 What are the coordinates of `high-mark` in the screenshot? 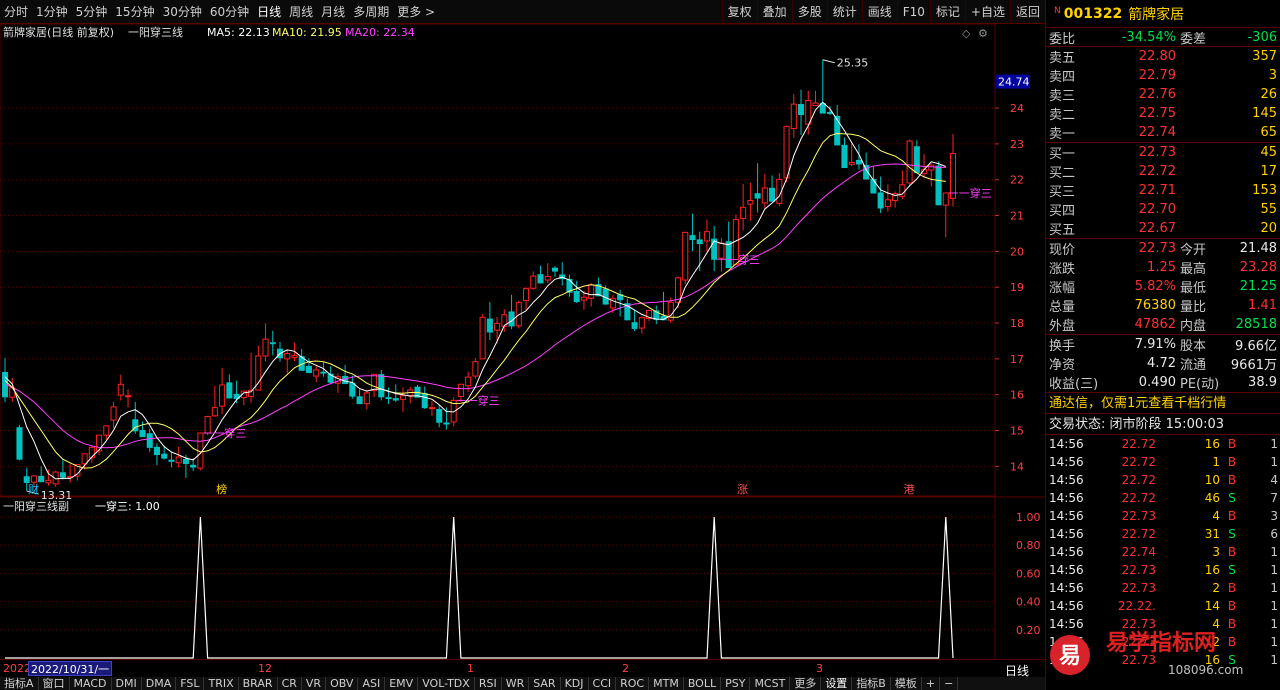 It's located at (828, 61).